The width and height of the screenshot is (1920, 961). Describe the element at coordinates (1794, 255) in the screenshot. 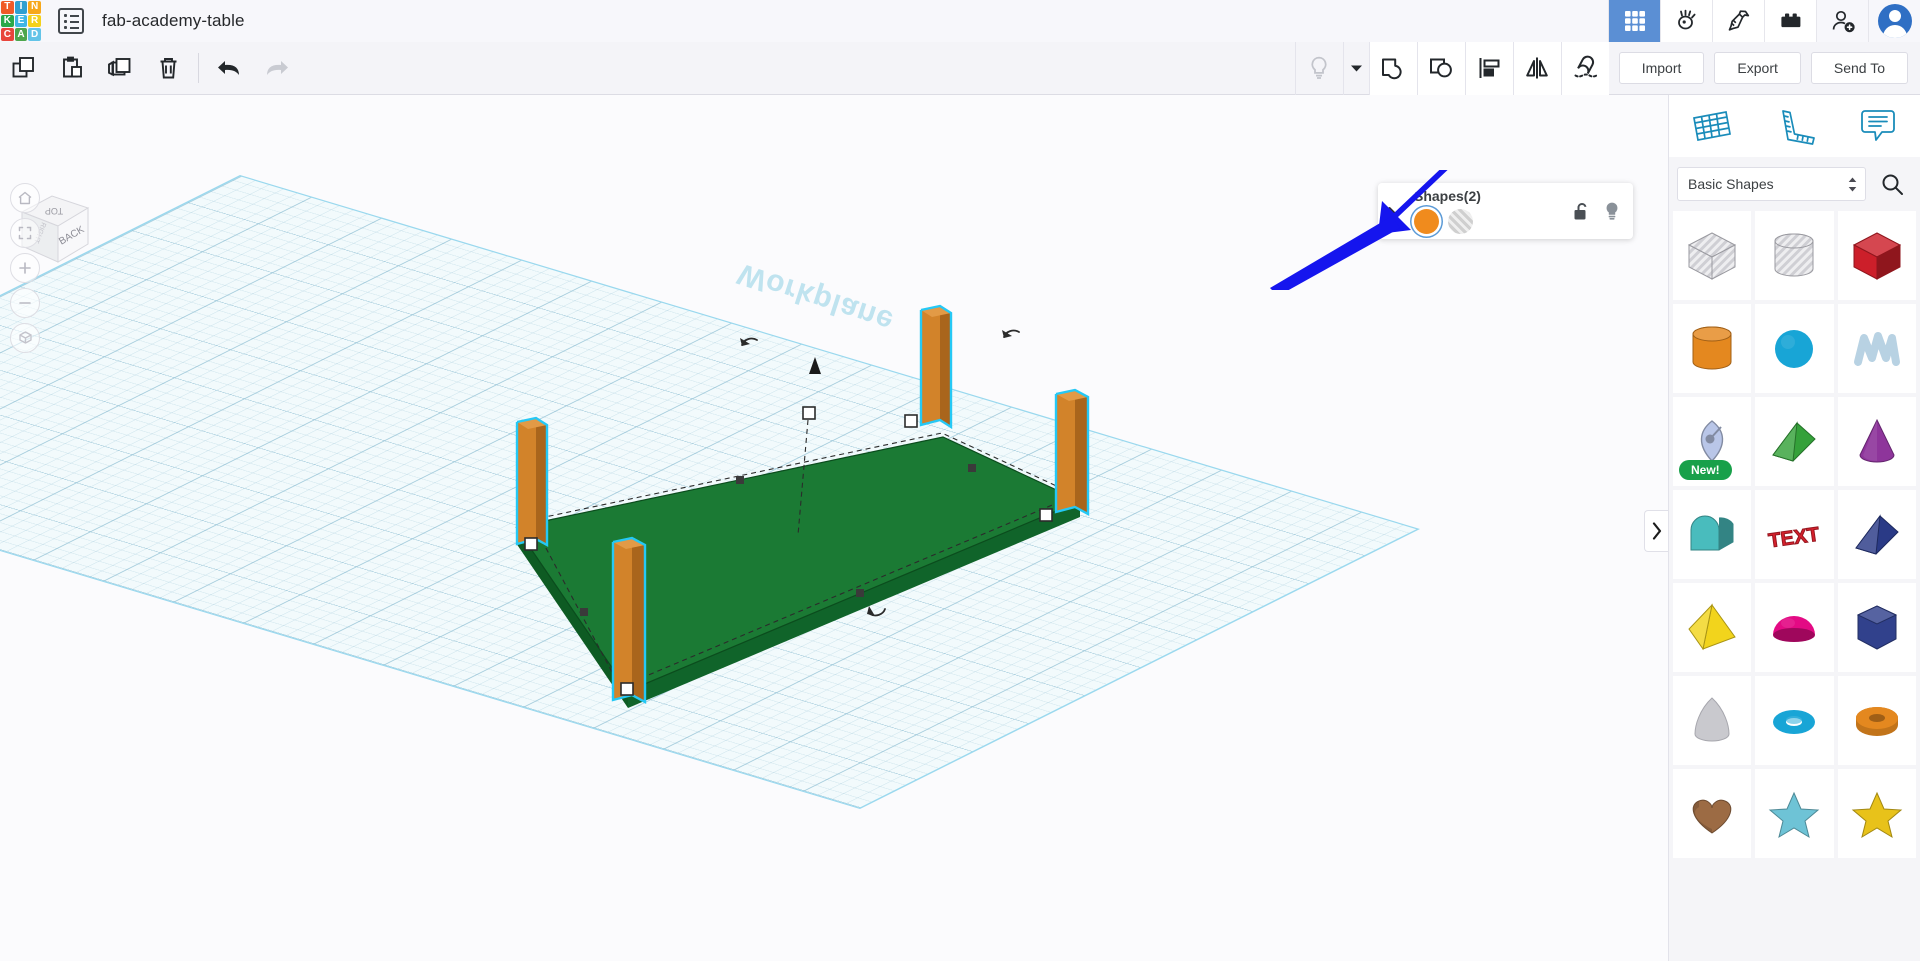

I see `shape-cylinder-hole` at that location.